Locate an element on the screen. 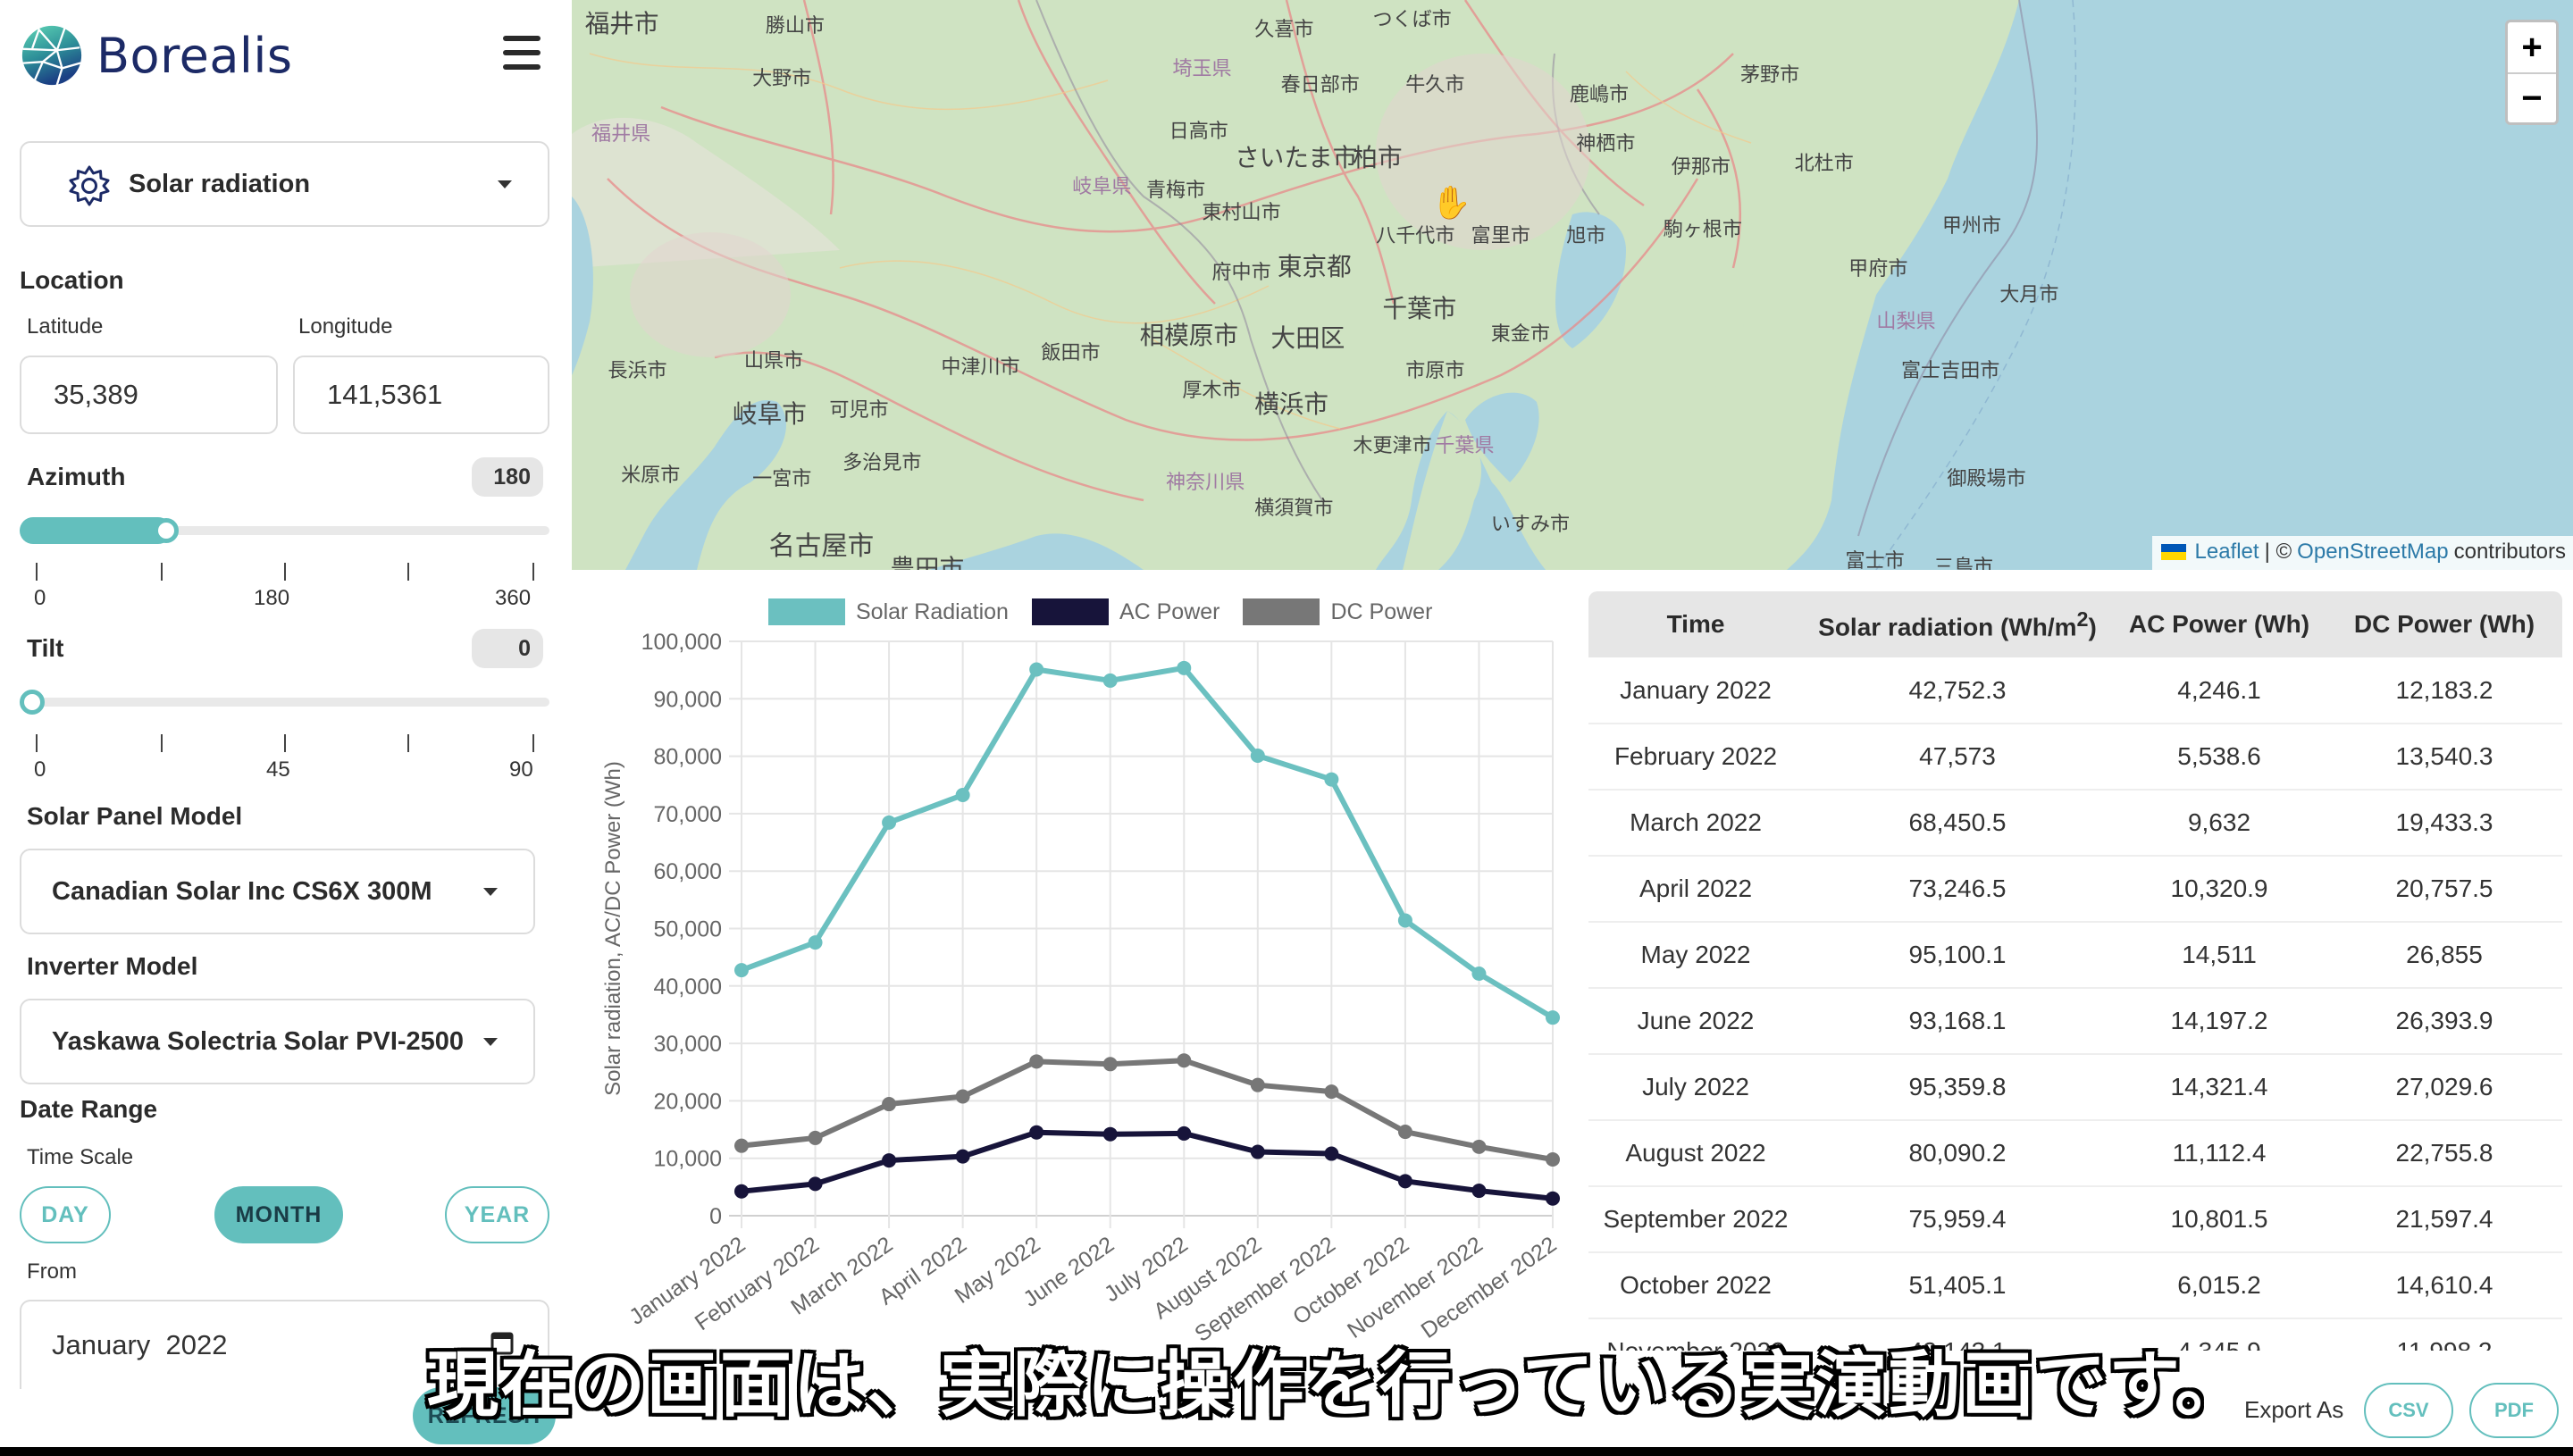 The height and width of the screenshot is (1456, 2573). from-label: From is located at coordinates (52, 1271).